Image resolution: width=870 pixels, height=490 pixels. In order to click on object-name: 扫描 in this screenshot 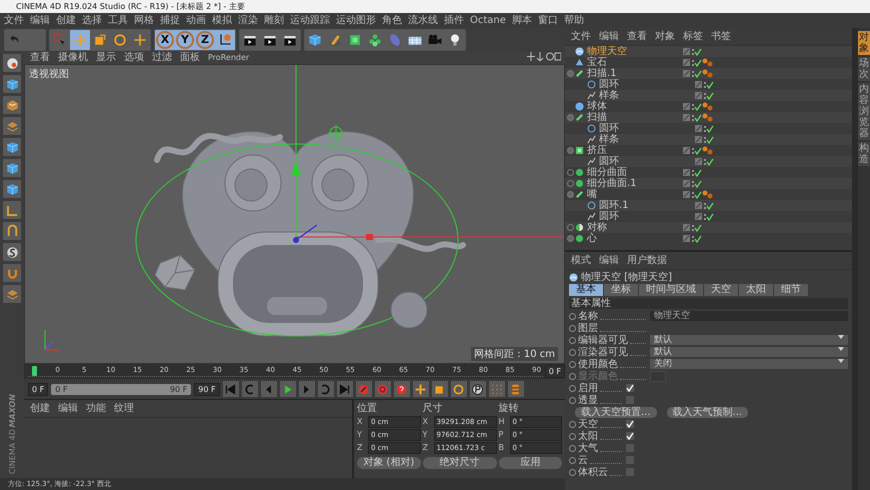, I will do `click(597, 117)`.